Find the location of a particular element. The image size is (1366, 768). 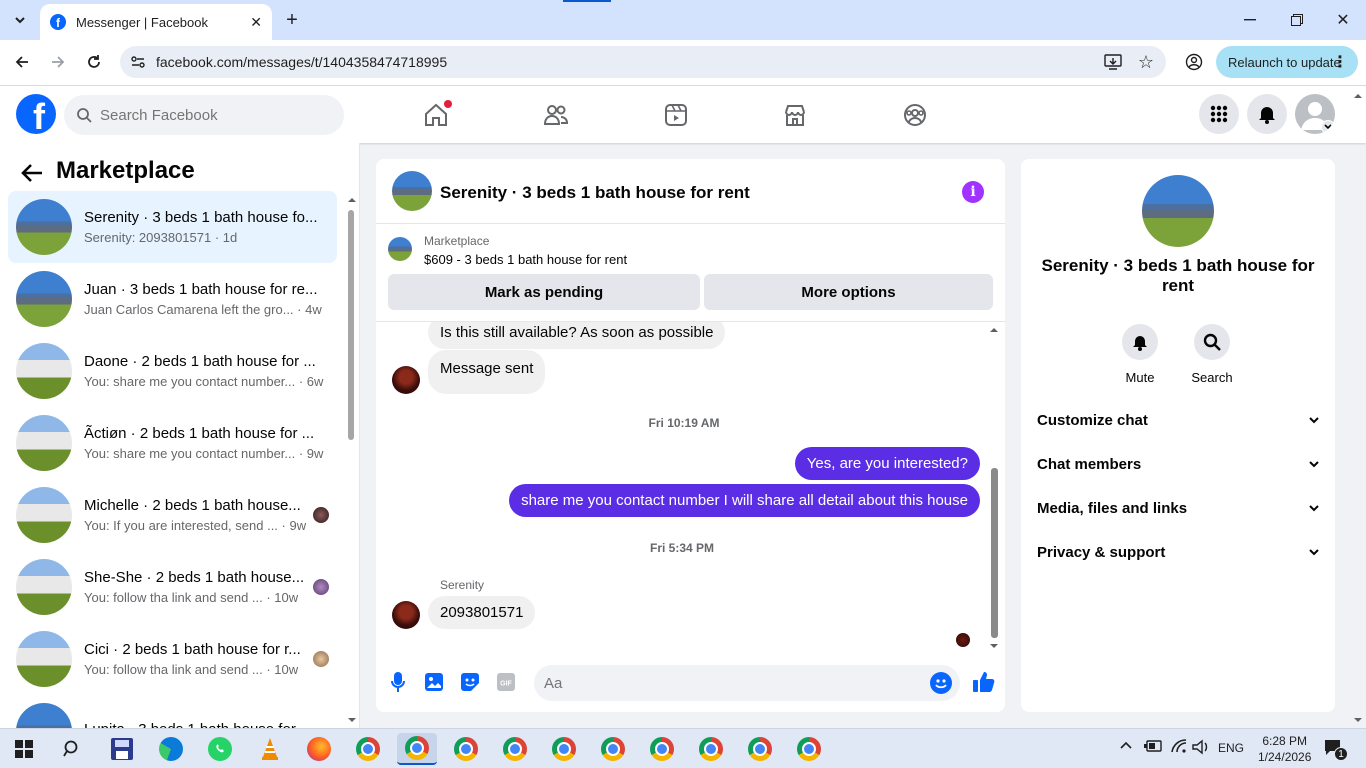

facebook-search-input is located at coordinates (210, 115).